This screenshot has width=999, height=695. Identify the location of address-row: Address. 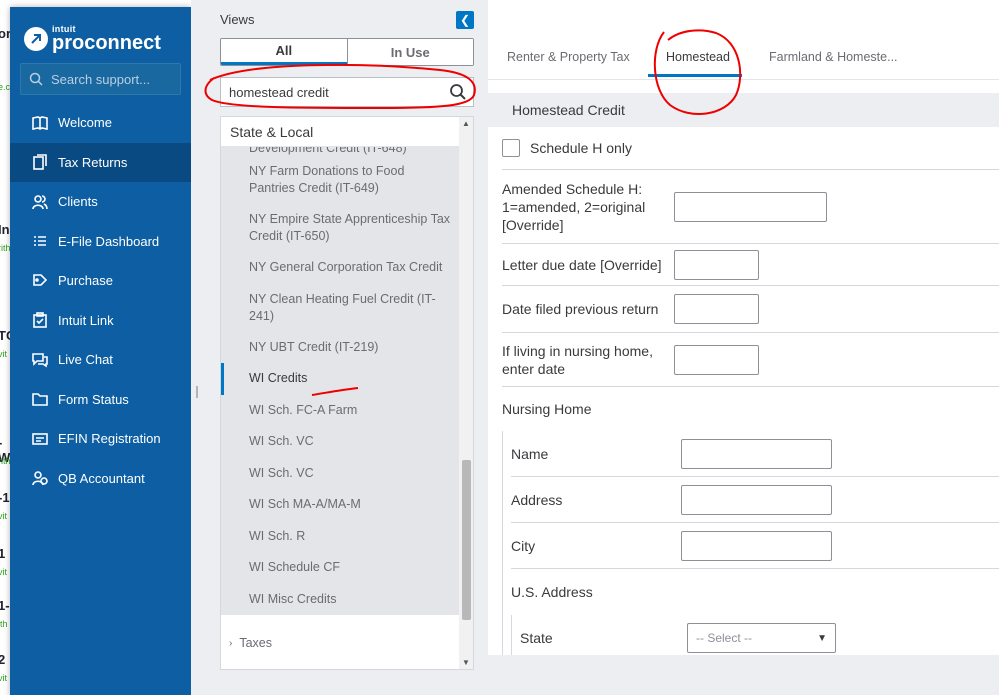
(755, 500).